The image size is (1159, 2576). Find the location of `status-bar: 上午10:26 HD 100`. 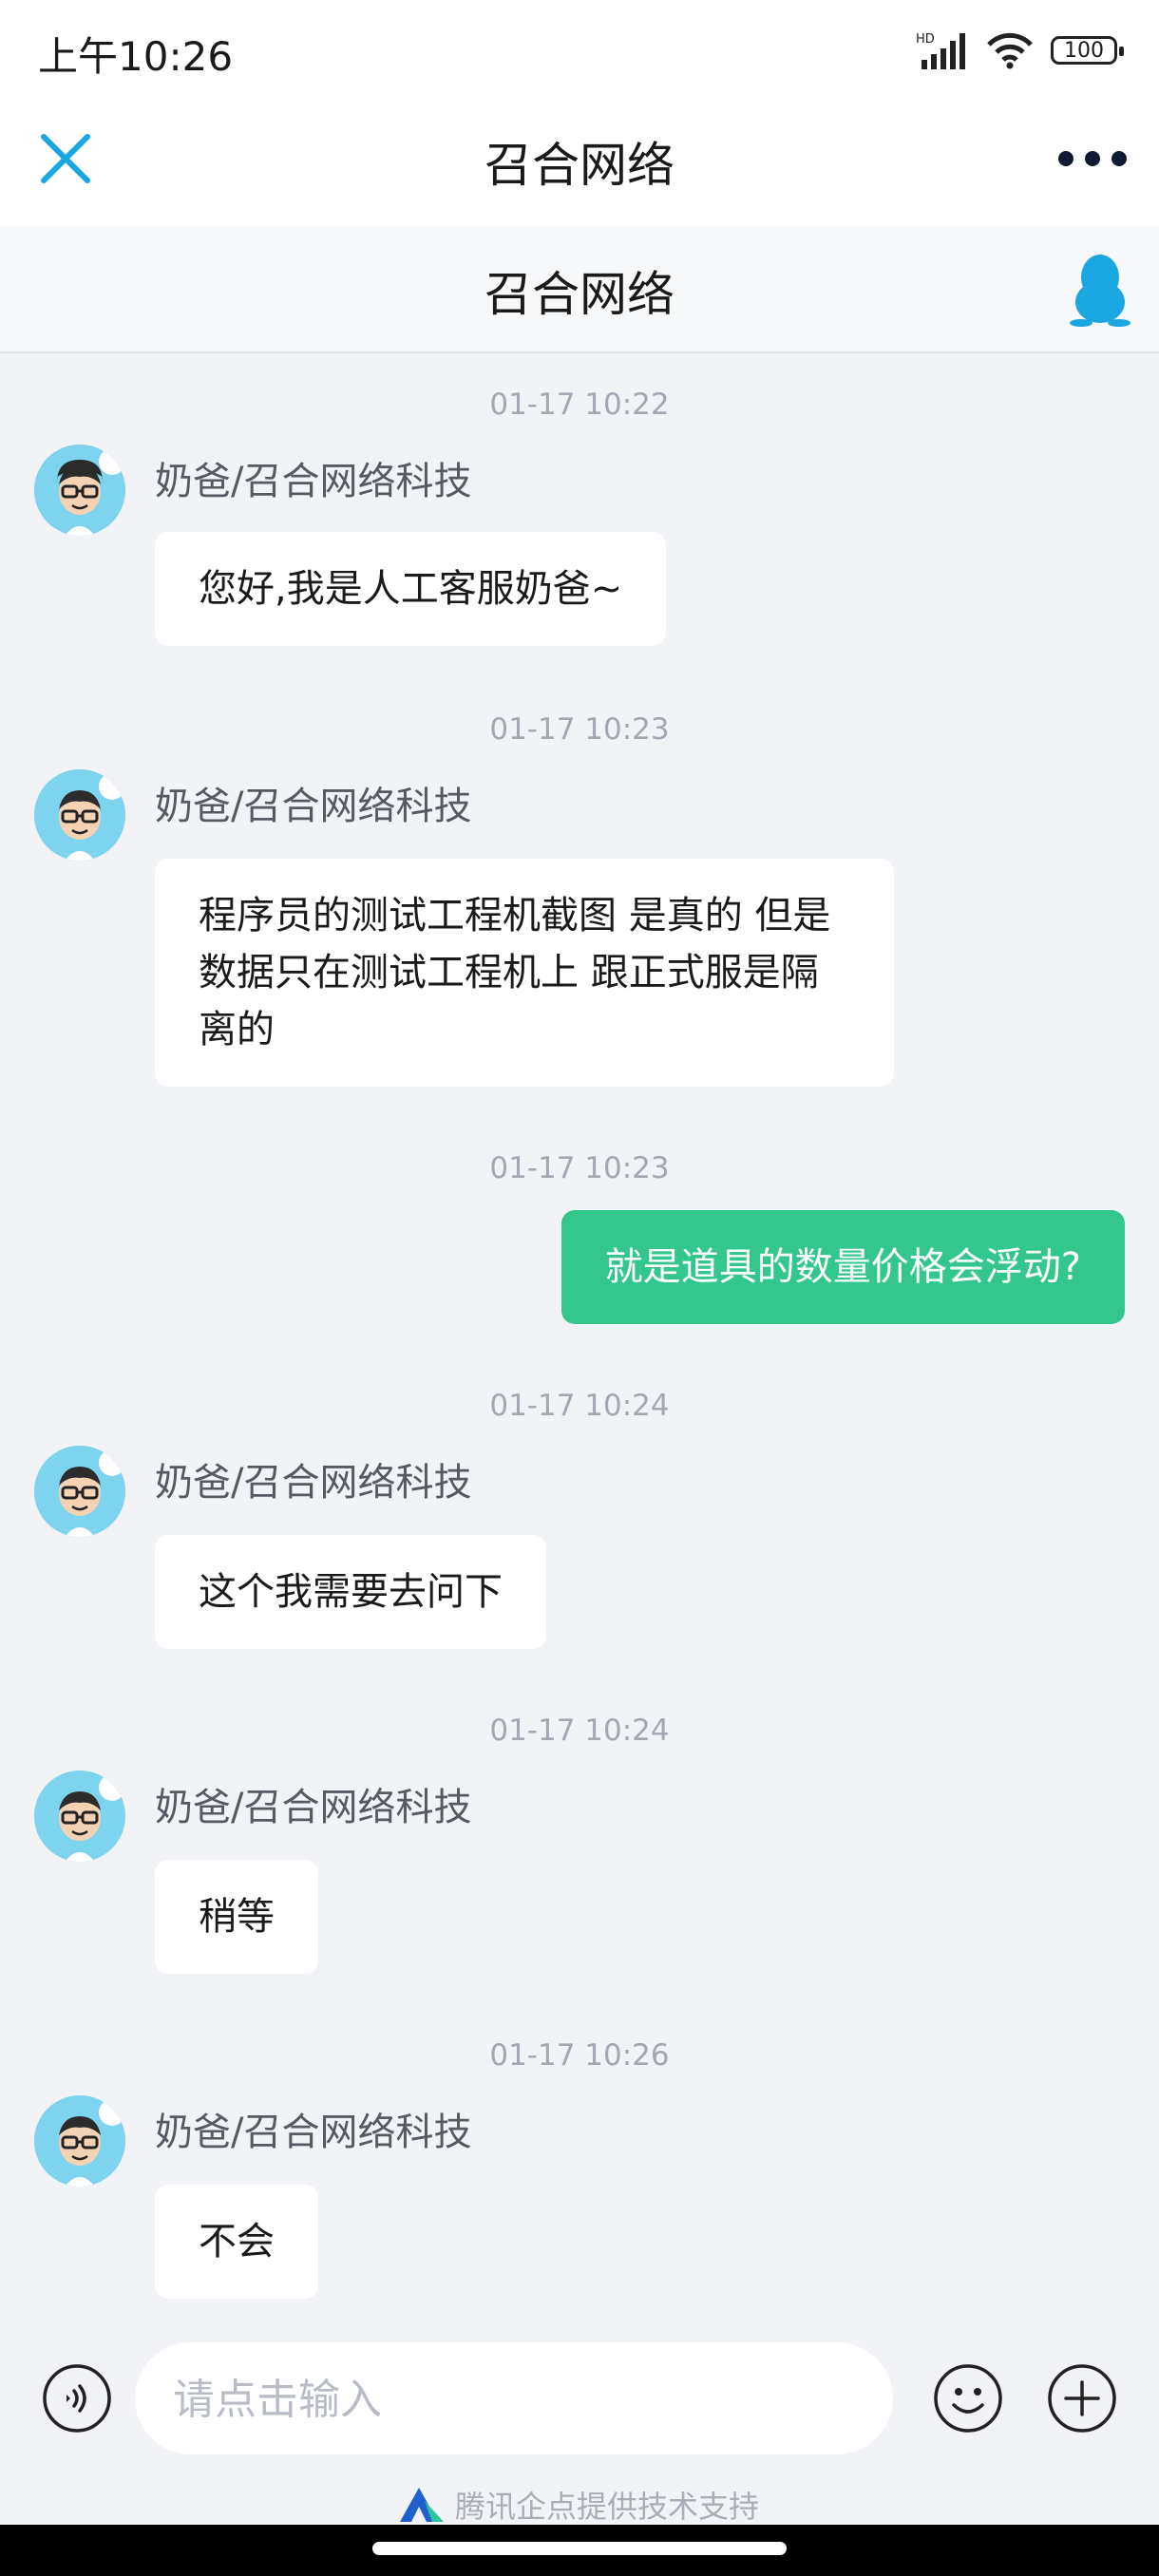

status-bar: 上午10:26 HD 100 is located at coordinates (579, 49).